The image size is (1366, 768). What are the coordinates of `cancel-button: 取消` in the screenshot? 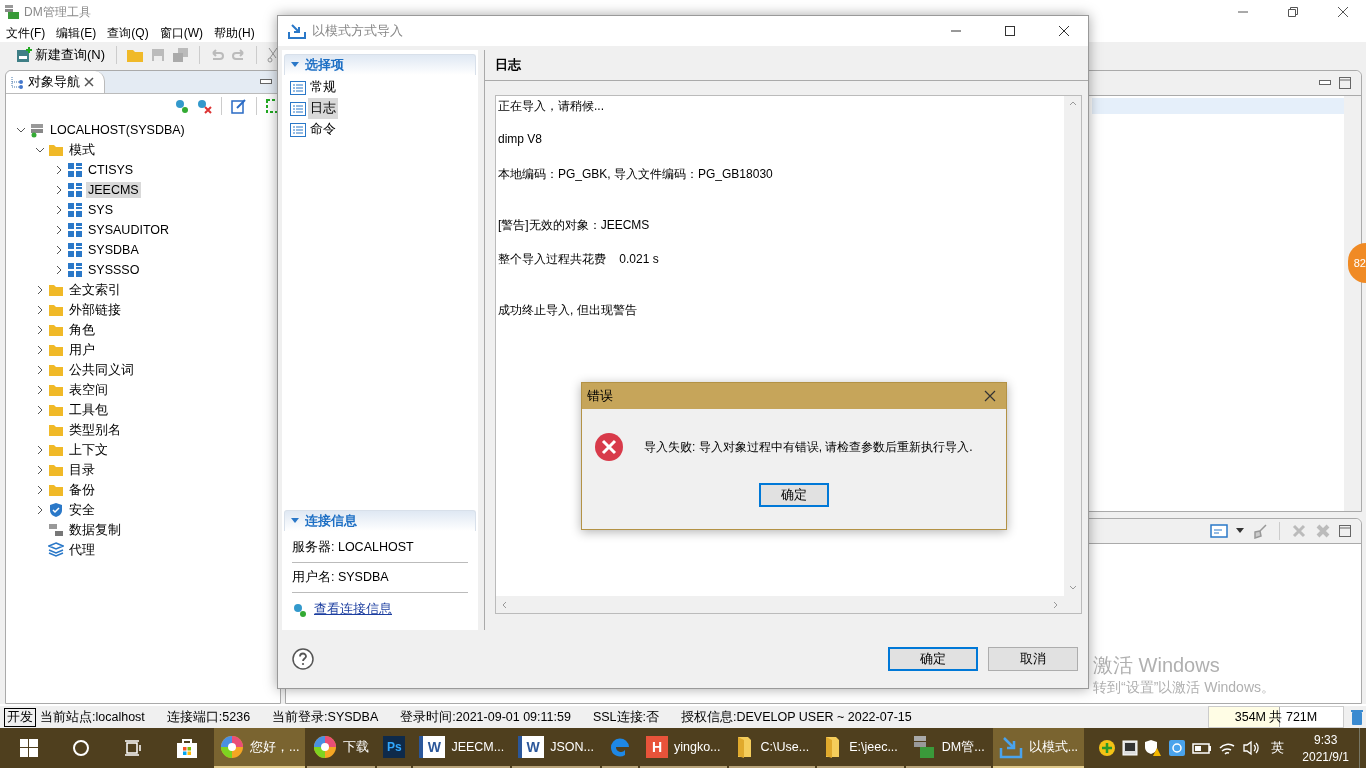 It's located at (1033, 659).